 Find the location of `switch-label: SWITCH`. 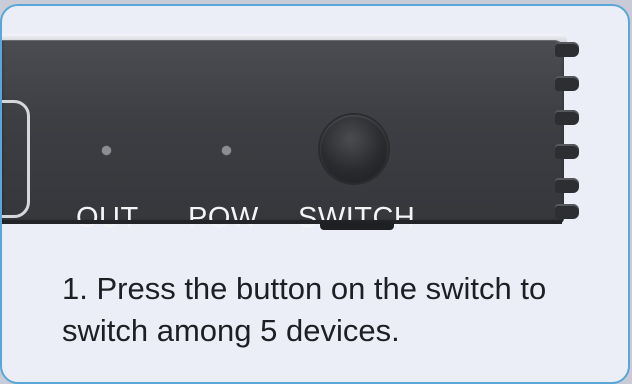

switch-label: SWITCH is located at coordinates (357, 218).